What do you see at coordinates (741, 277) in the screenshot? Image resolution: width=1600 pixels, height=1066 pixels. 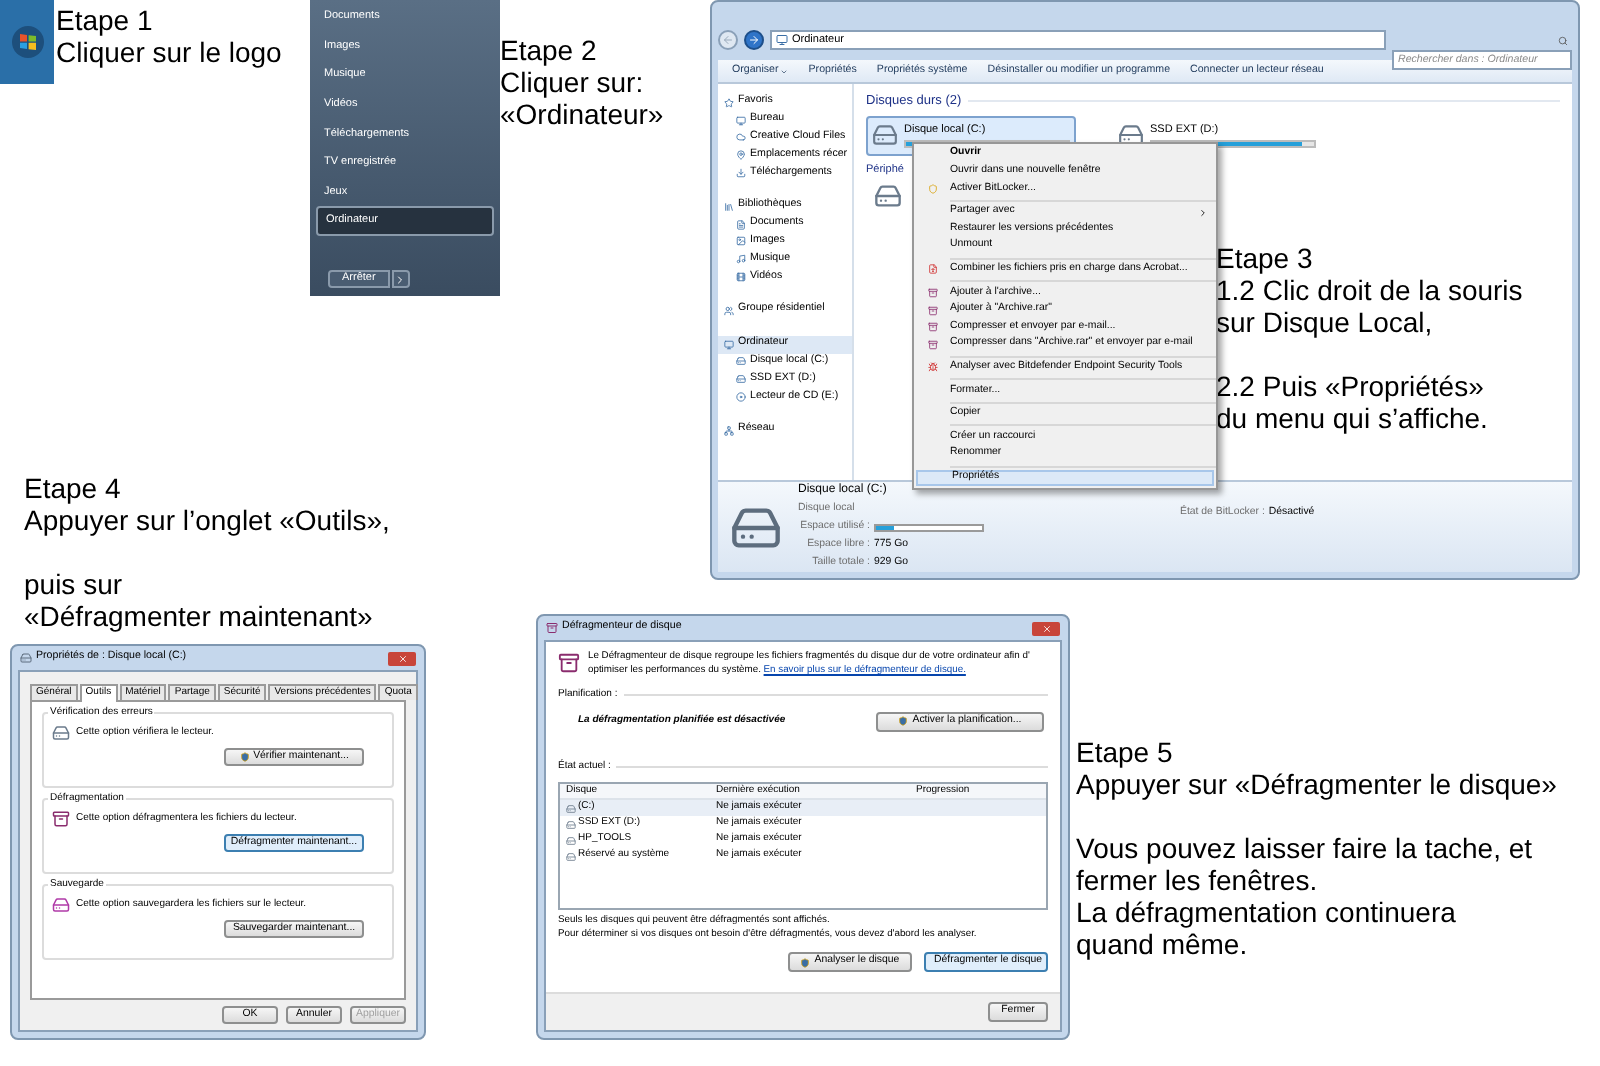 I see `film-icon` at bounding box center [741, 277].